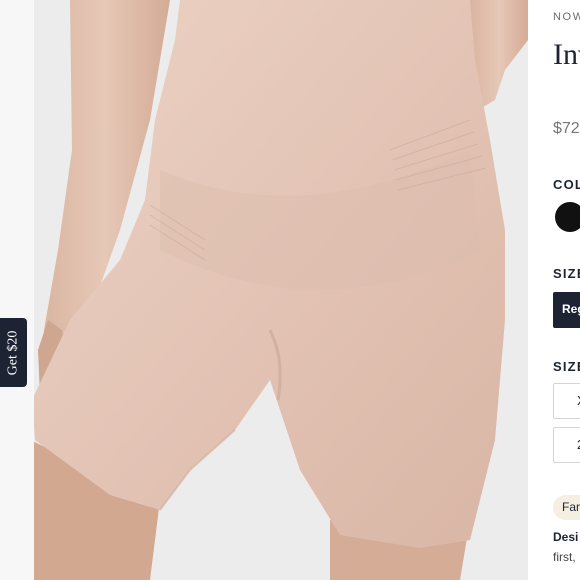 The width and height of the screenshot is (580, 580). I want to click on description-heading: Desi, so click(566, 537).